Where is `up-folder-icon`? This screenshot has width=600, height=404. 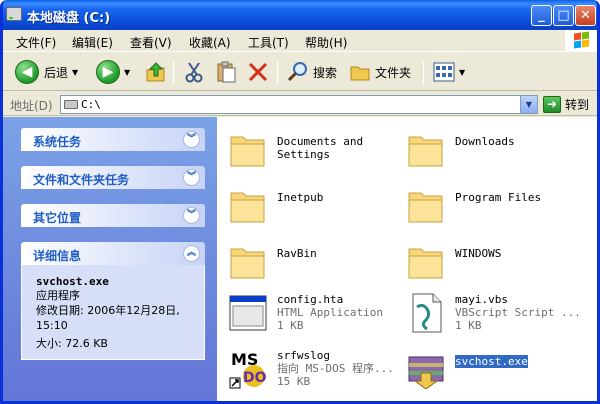 up-folder-icon is located at coordinates (155, 72).